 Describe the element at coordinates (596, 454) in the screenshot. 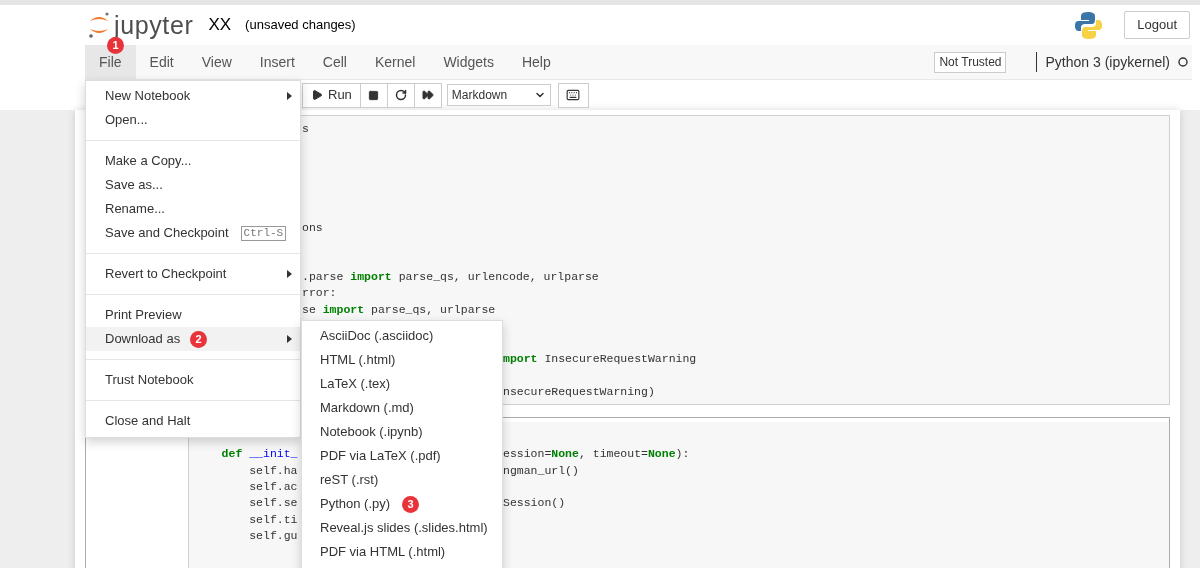

I see `code-line: ession=None, timeout=None):` at that location.